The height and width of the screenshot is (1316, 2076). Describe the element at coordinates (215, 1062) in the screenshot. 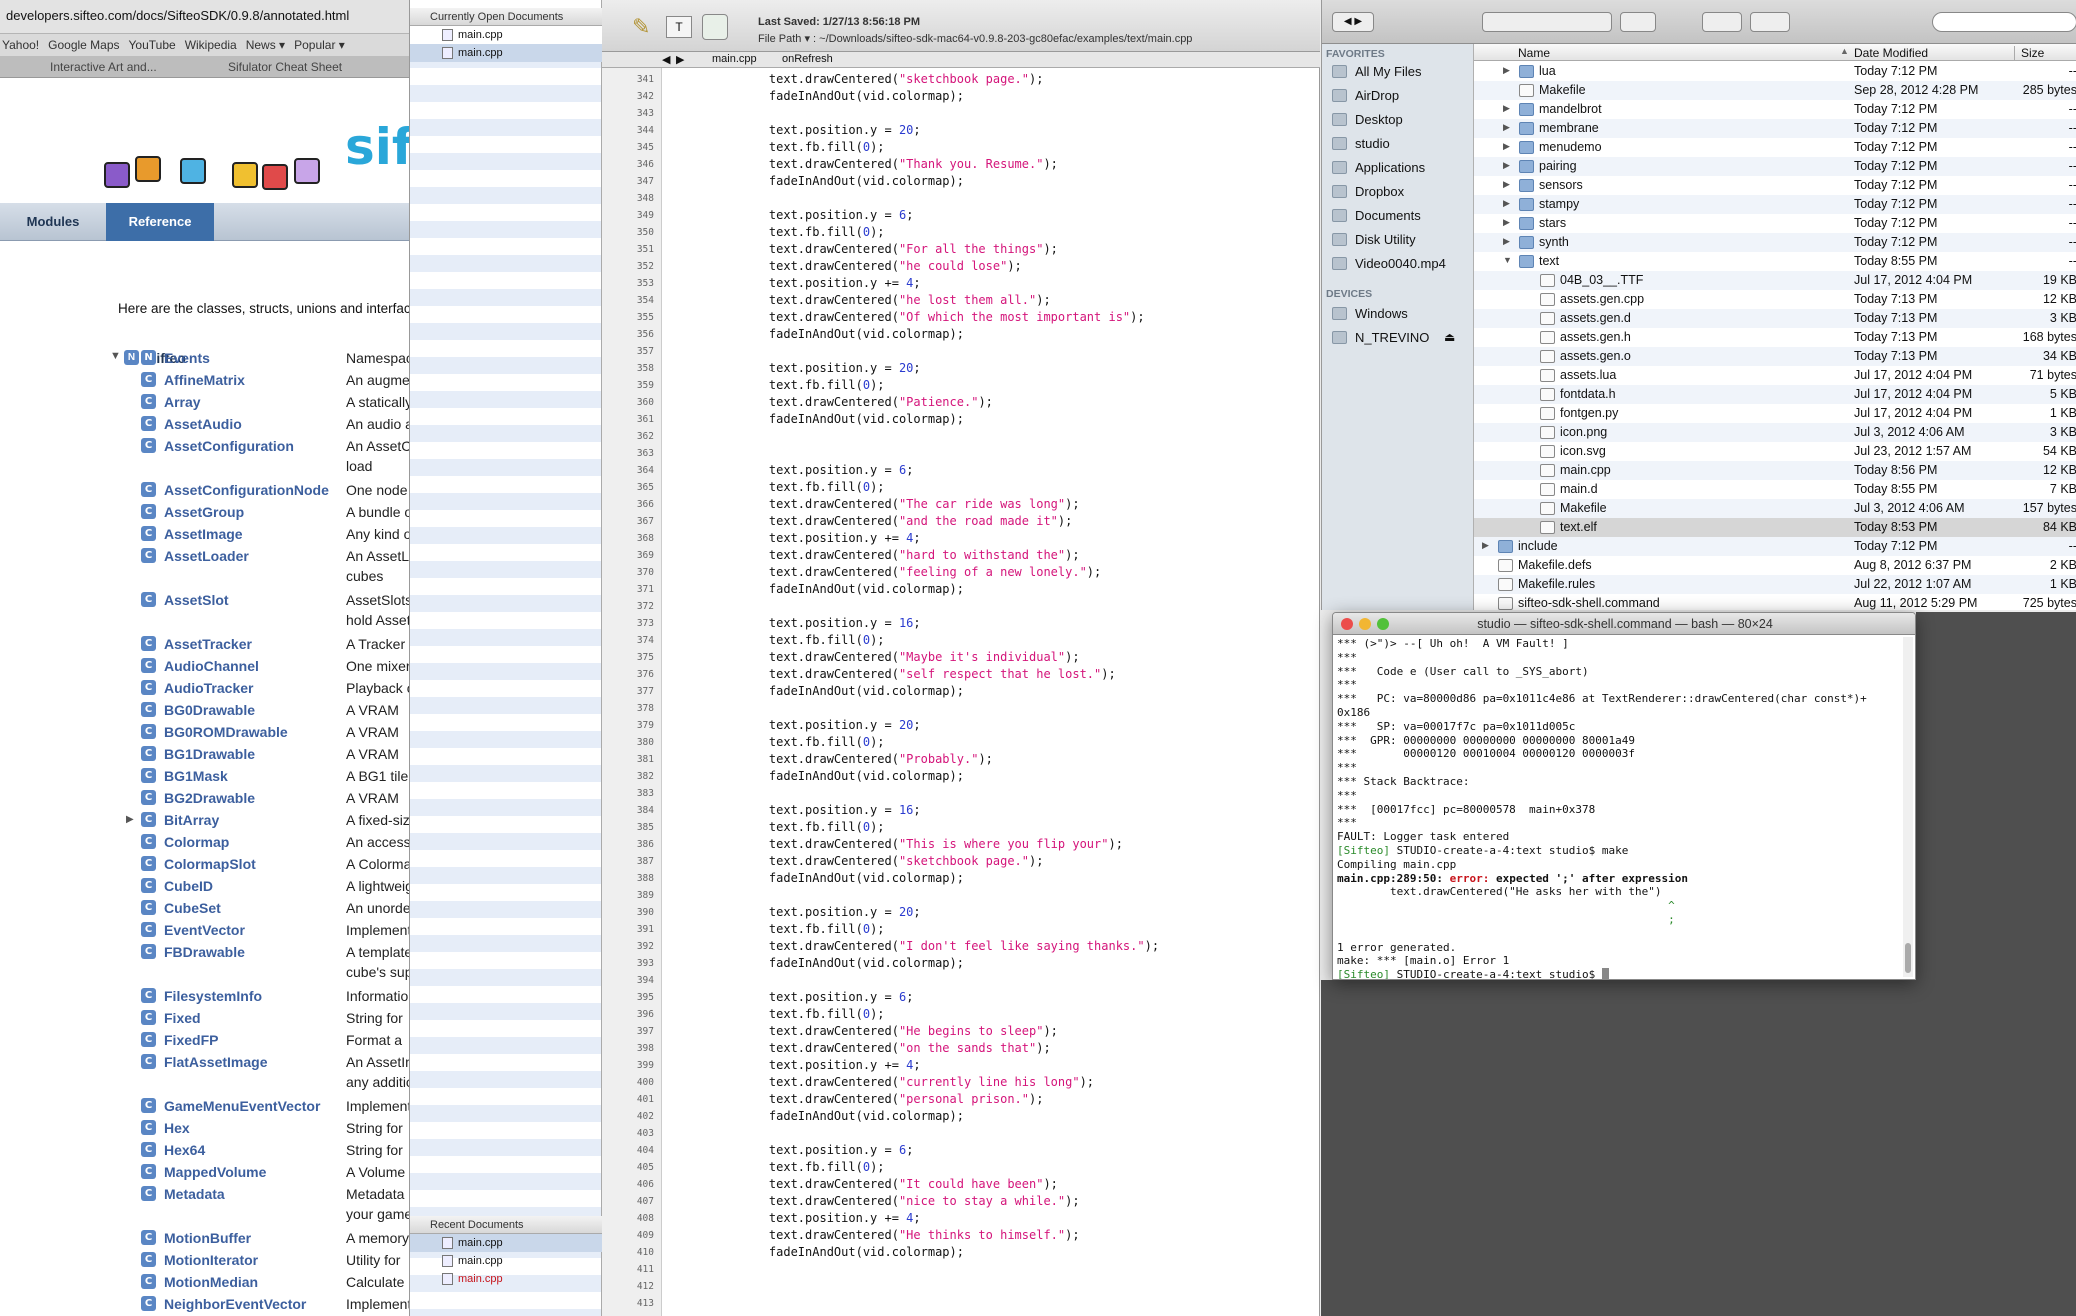

I see `class-name-link: FlatAssetImage` at that location.